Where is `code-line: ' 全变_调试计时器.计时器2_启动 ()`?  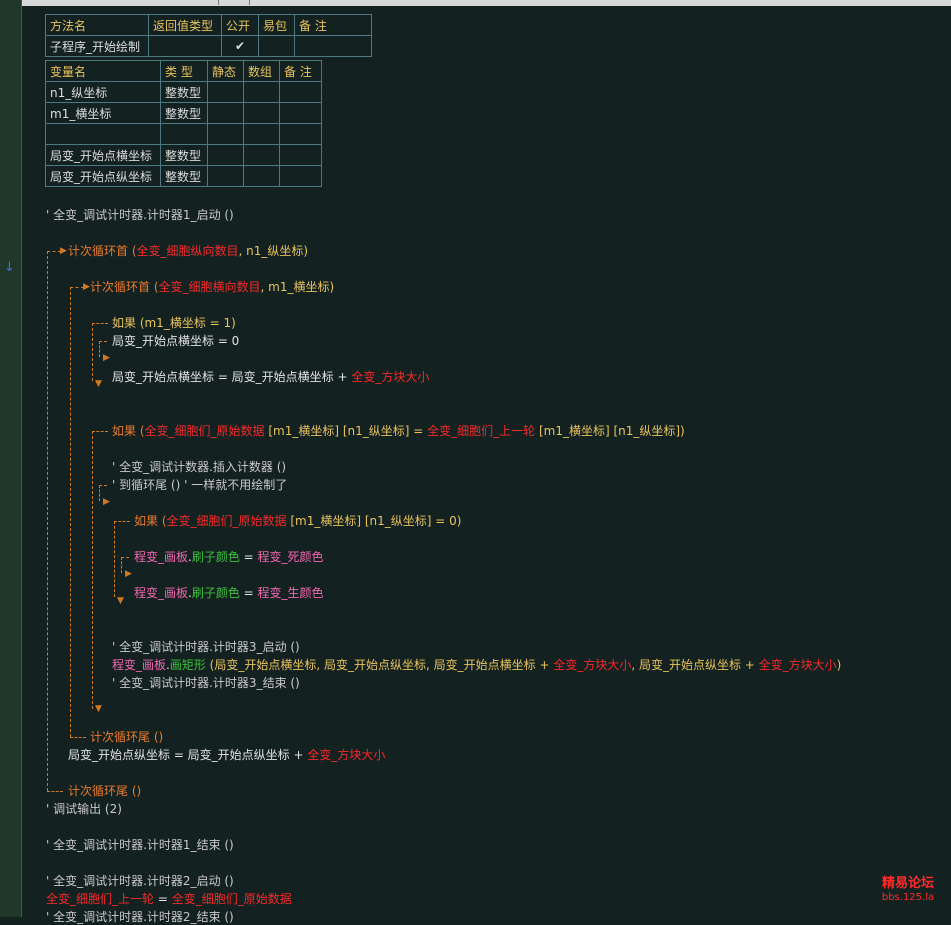
code-line: ' 全变_调试计时器.计时器2_启动 () is located at coordinates (140, 881).